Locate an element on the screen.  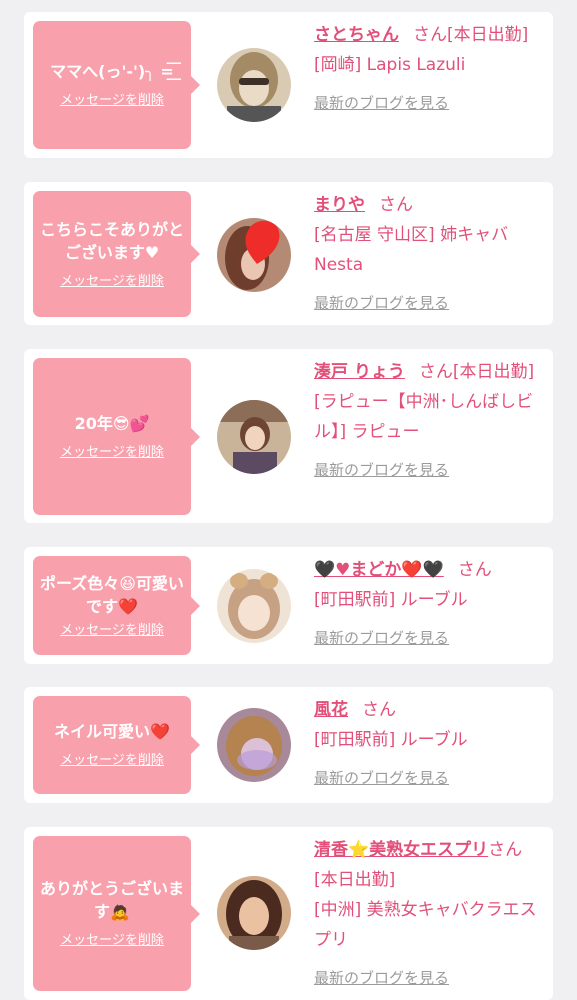
message-text: ありがとうございます🙇 is located at coordinates (112, 900).